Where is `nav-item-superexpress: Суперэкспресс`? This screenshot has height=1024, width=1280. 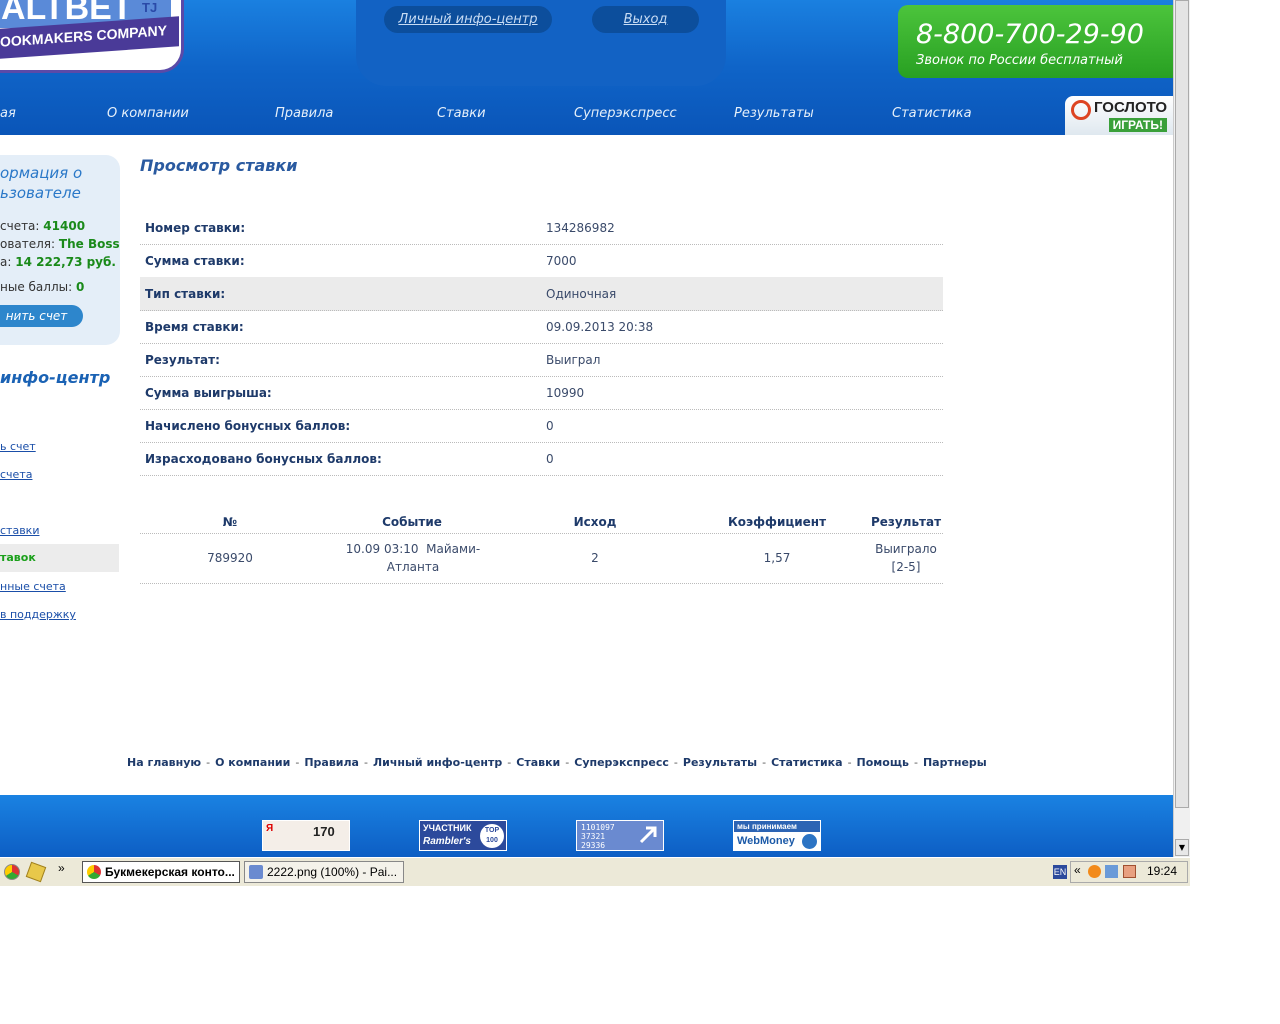
nav-item-superexpress: Суперэкспресс is located at coordinates (625, 113).